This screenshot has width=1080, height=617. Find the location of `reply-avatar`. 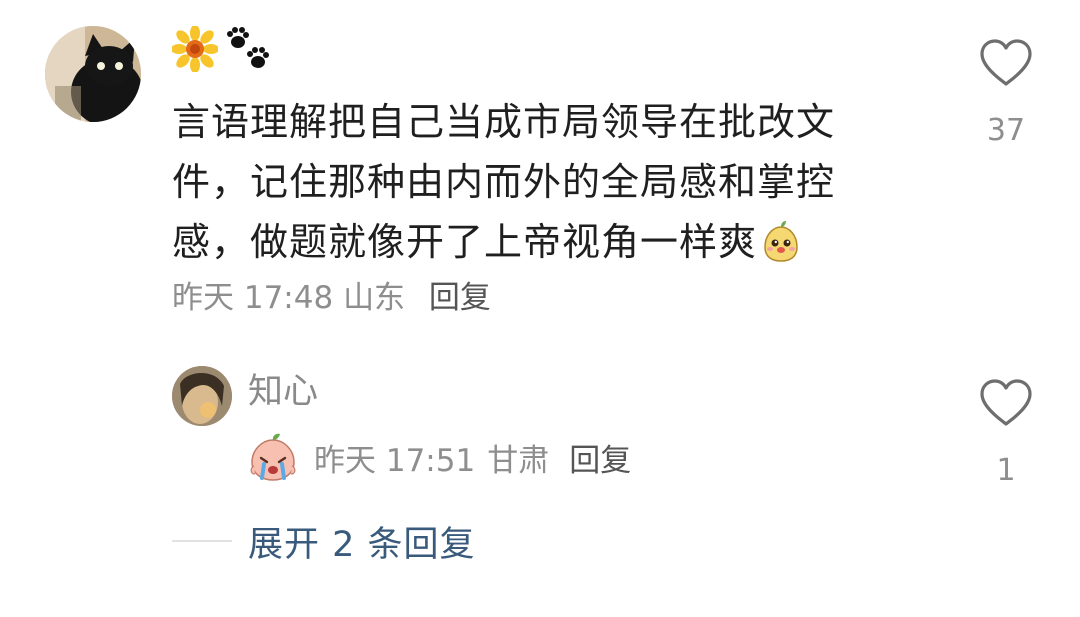

reply-avatar is located at coordinates (202, 396).